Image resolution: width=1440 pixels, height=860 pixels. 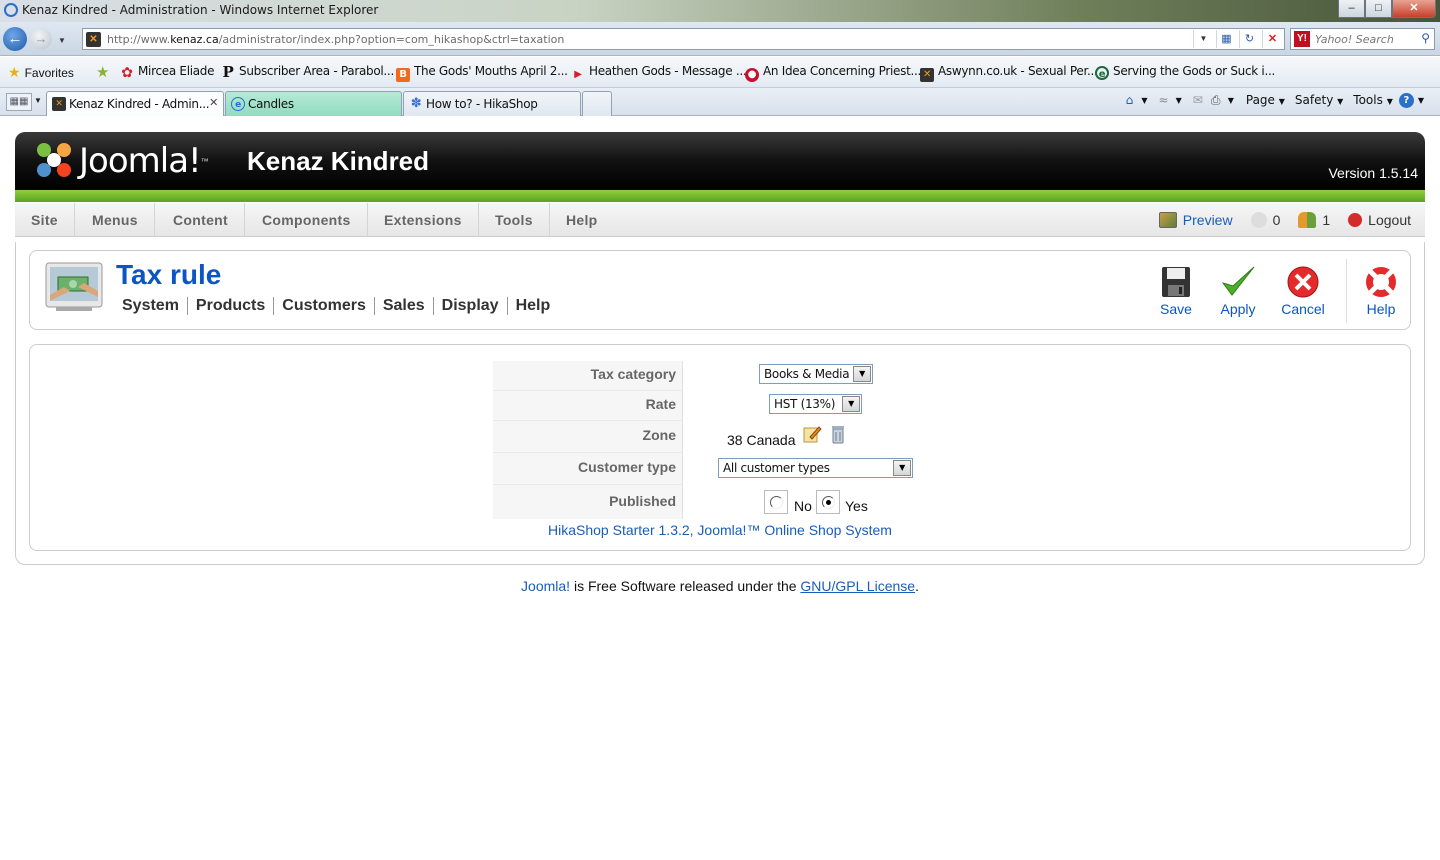 I want to click on submenu-customers: Customers, so click(x=323, y=306).